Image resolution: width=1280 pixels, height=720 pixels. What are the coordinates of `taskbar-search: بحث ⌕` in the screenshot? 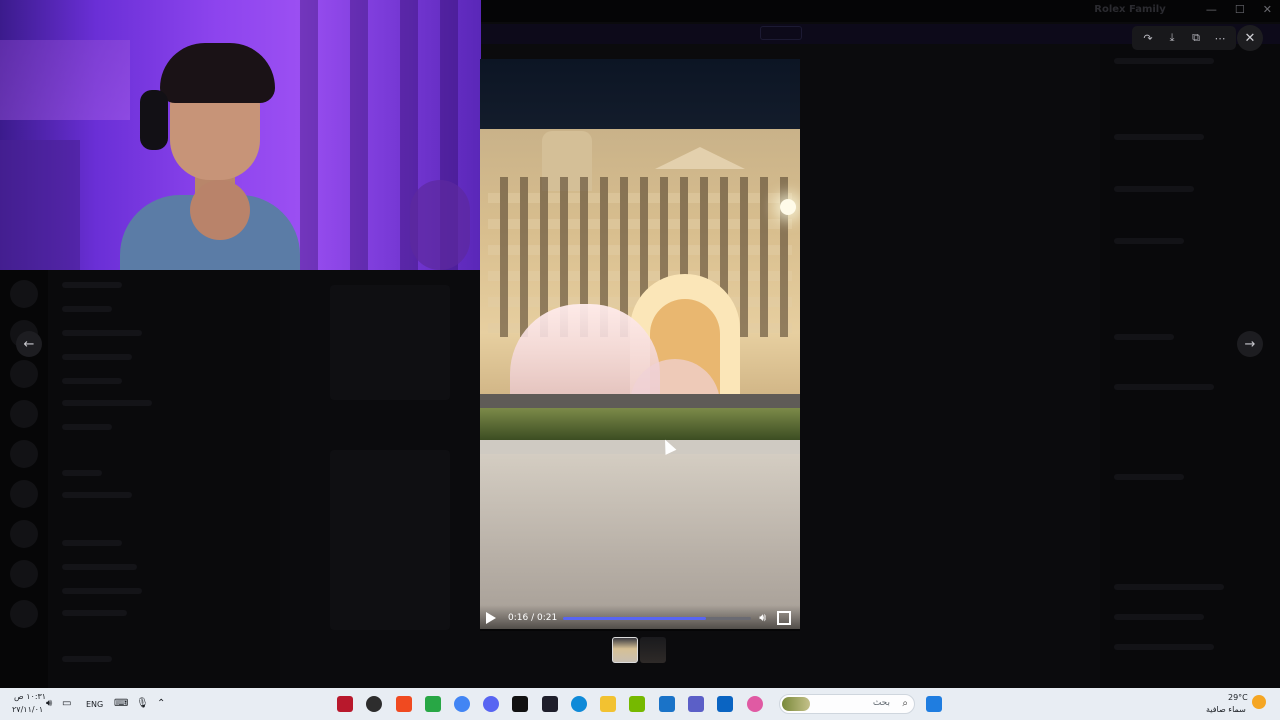 It's located at (847, 704).